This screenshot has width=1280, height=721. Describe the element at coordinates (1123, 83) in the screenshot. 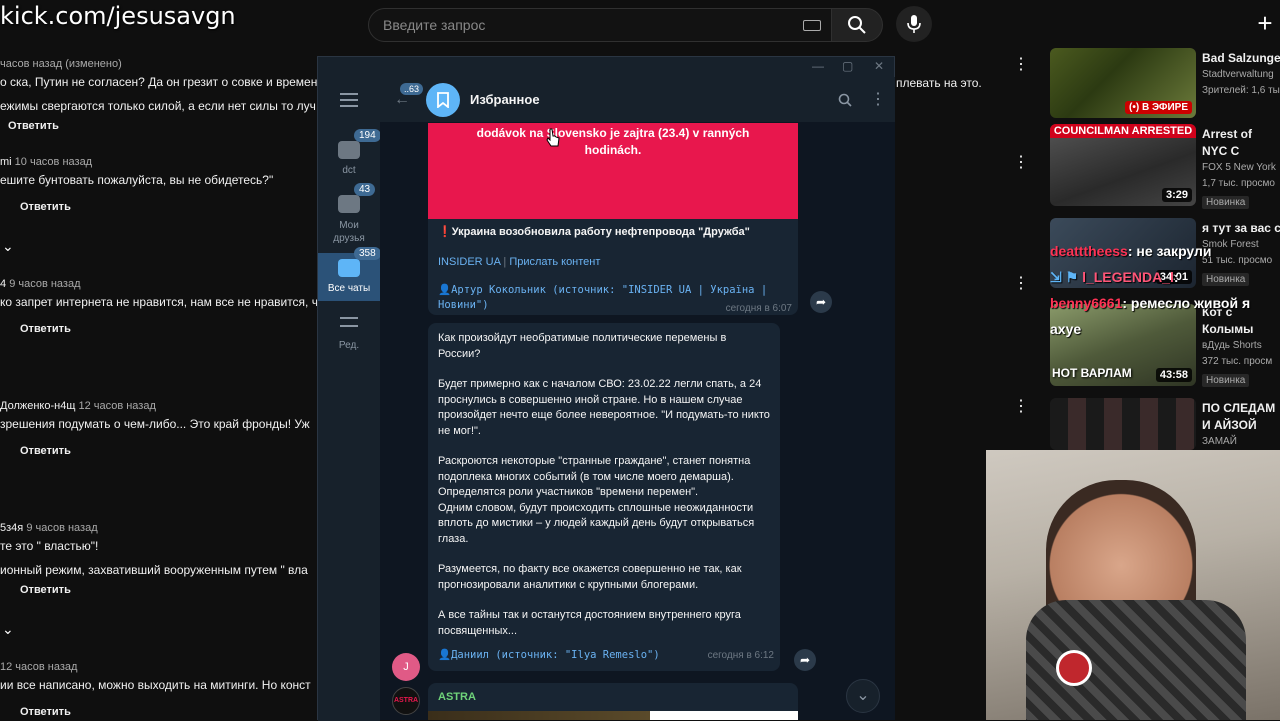

I see `video-thumbnail: (•) В ЭФИРЕ` at that location.